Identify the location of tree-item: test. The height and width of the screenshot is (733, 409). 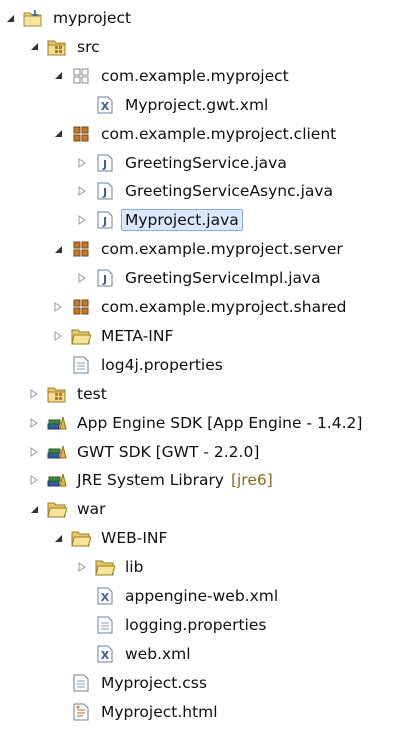
(69, 394).